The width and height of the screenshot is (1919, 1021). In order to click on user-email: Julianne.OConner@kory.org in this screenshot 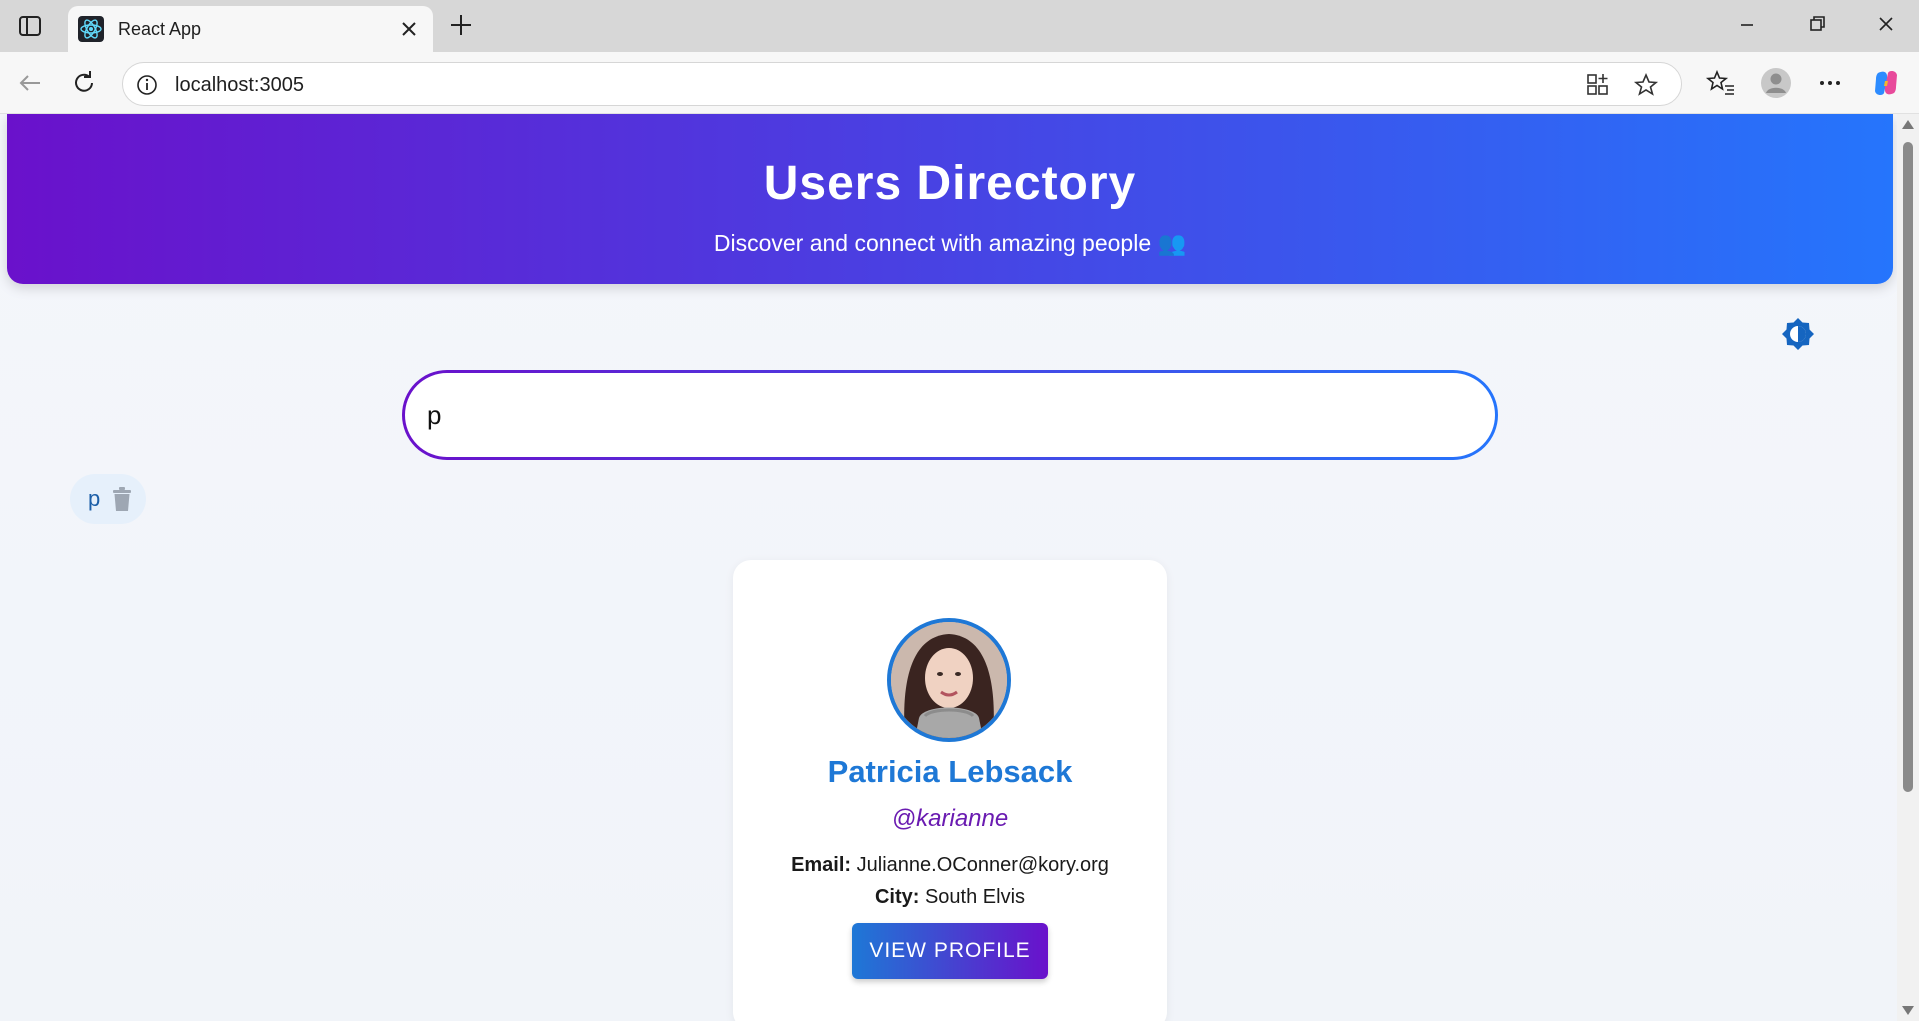, I will do `click(982, 865)`.